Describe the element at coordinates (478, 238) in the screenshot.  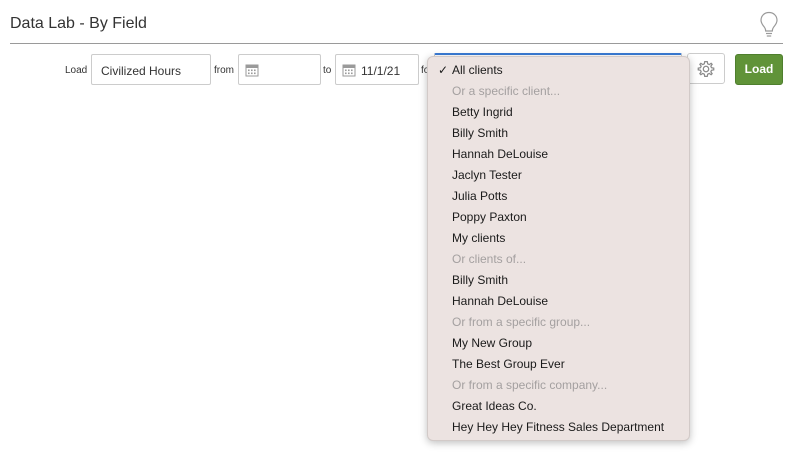
I see `dropdown-option: My clients` at that location.